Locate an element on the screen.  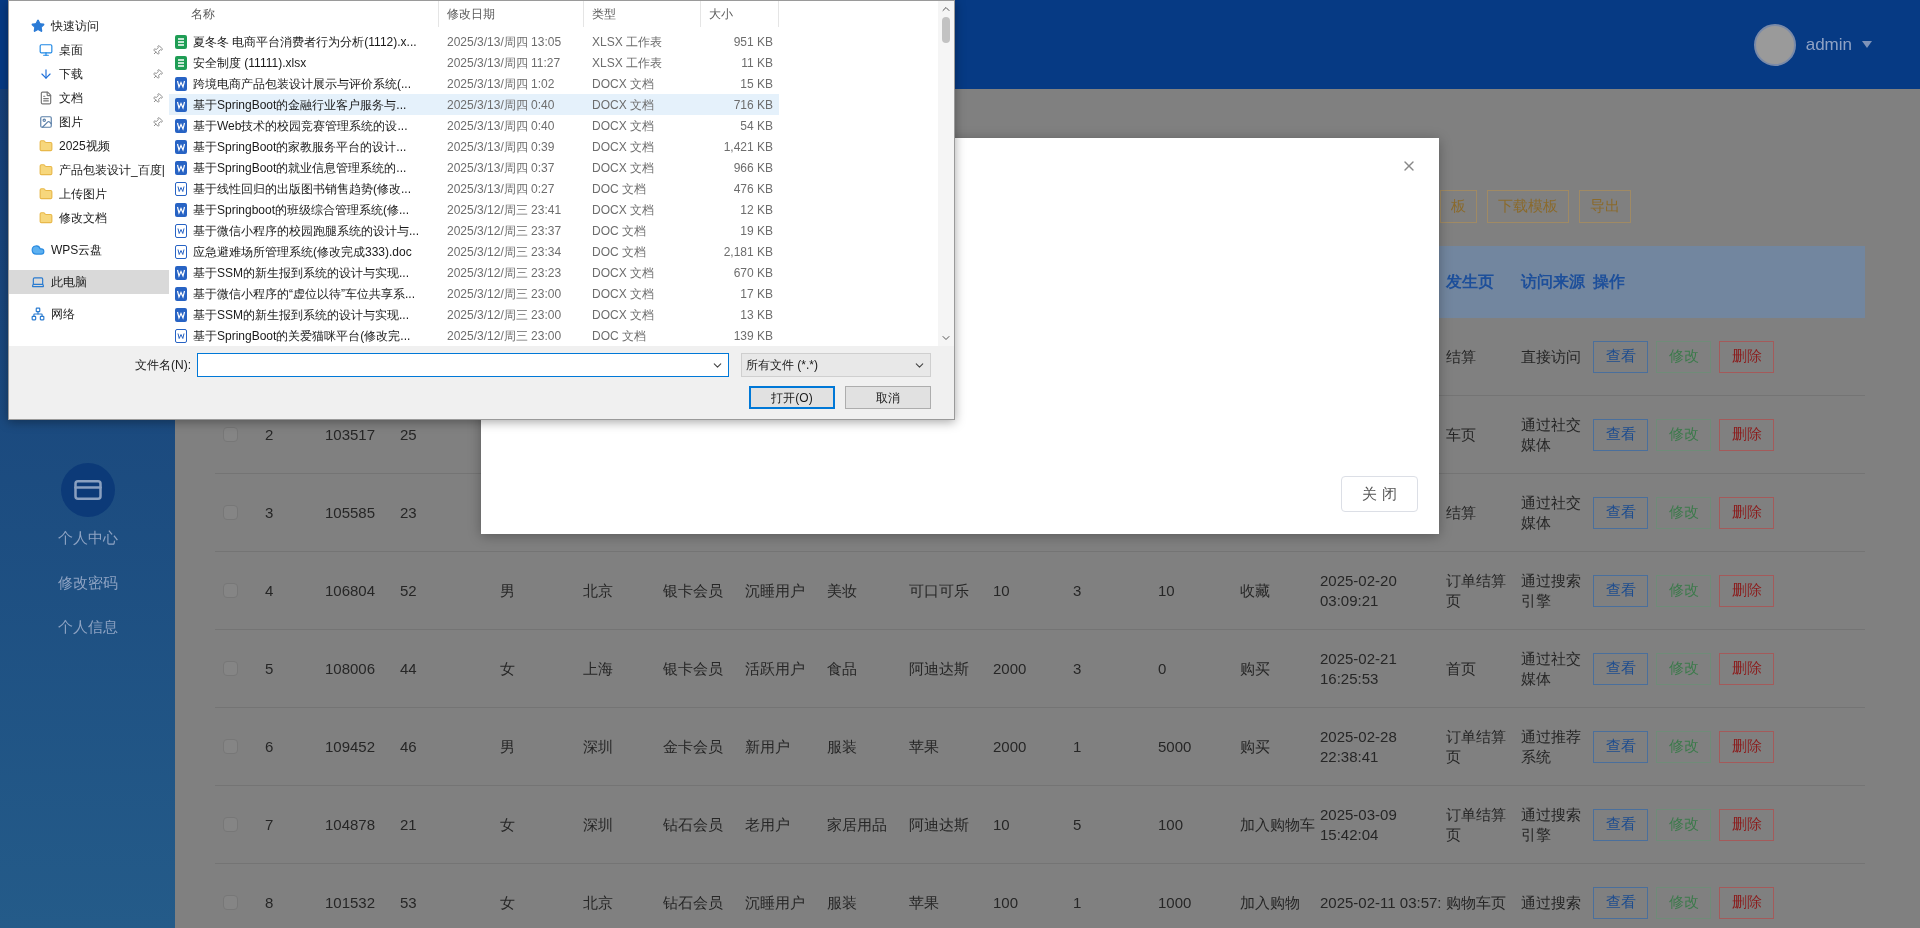
document-icon is located at coordinates (181, 251).